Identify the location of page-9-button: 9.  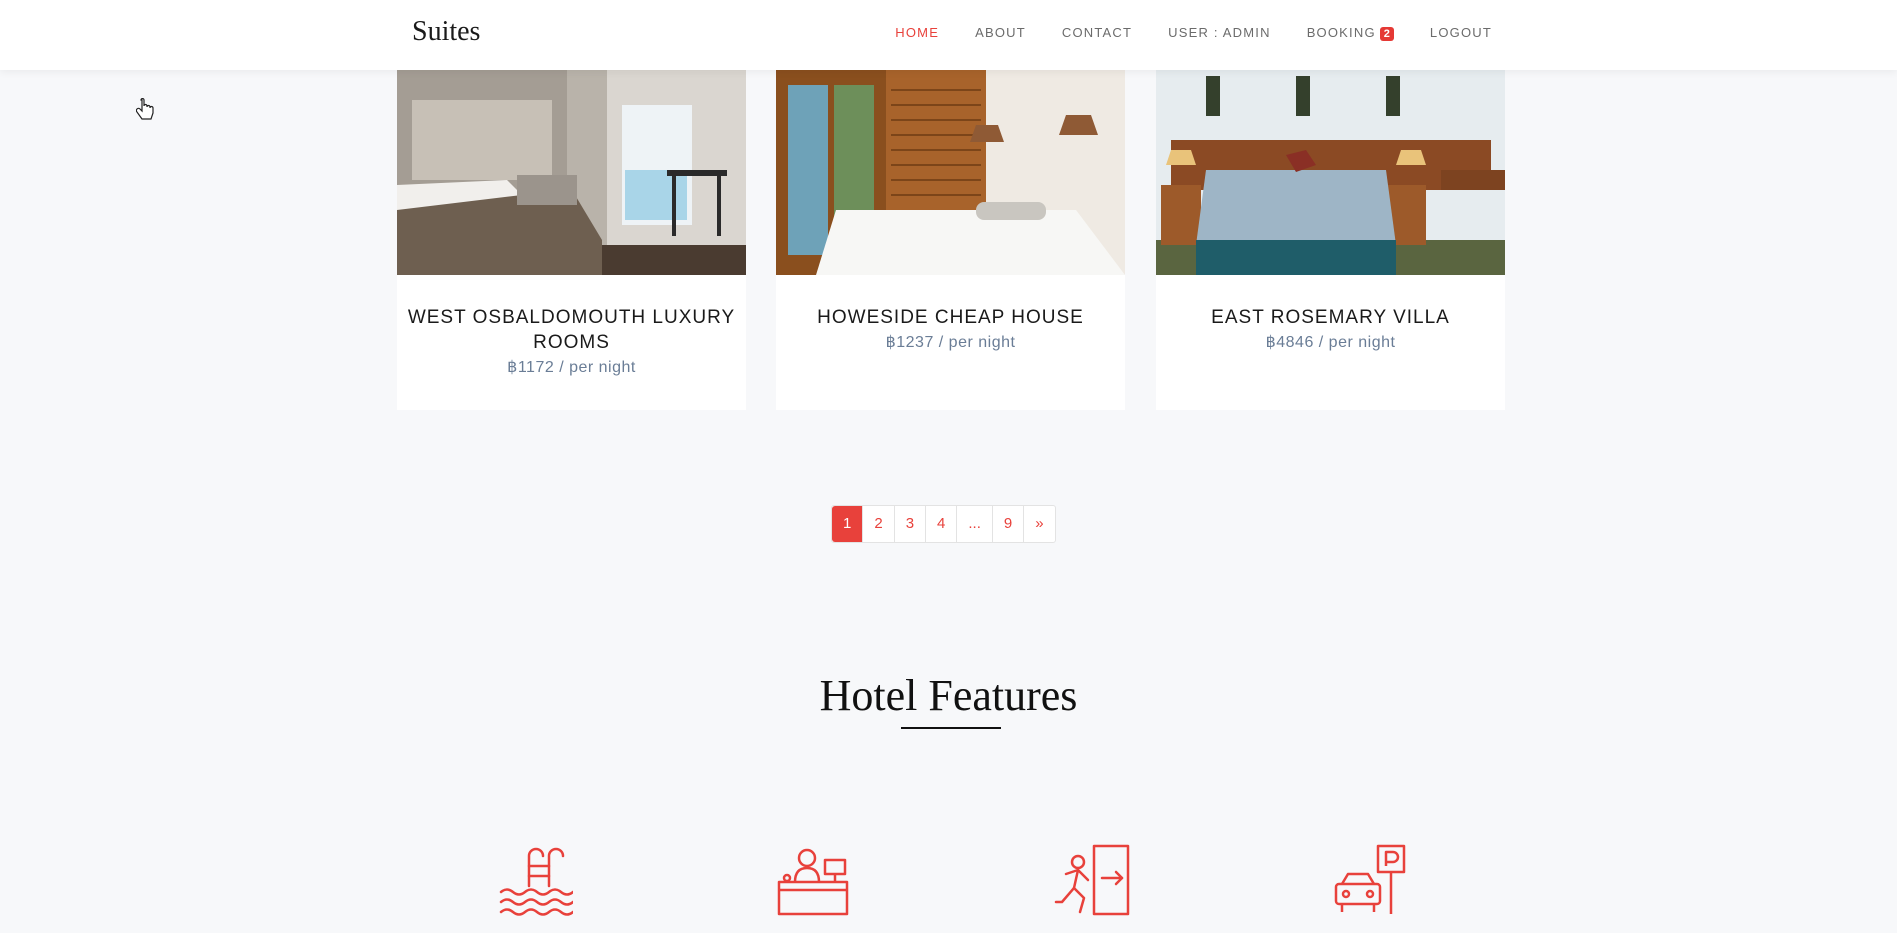
(1007, 524).